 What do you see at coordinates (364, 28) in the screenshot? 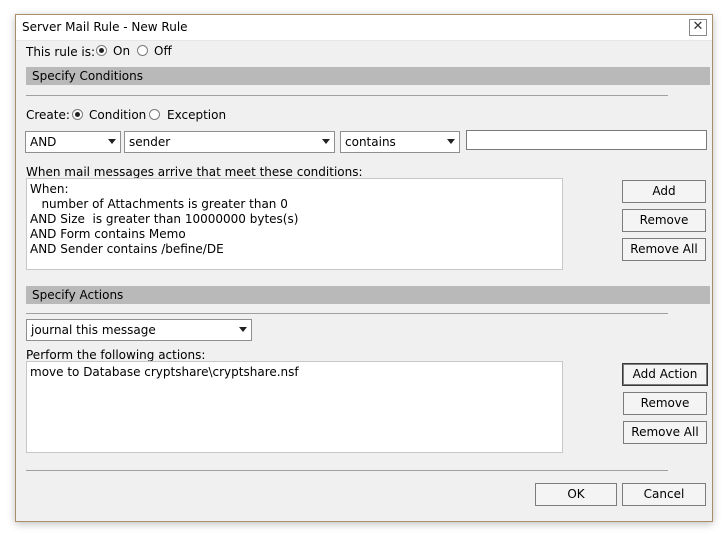
I see `title-bar: Server Mail Rule - New Rule ✕` at bounding box center [364, 28].